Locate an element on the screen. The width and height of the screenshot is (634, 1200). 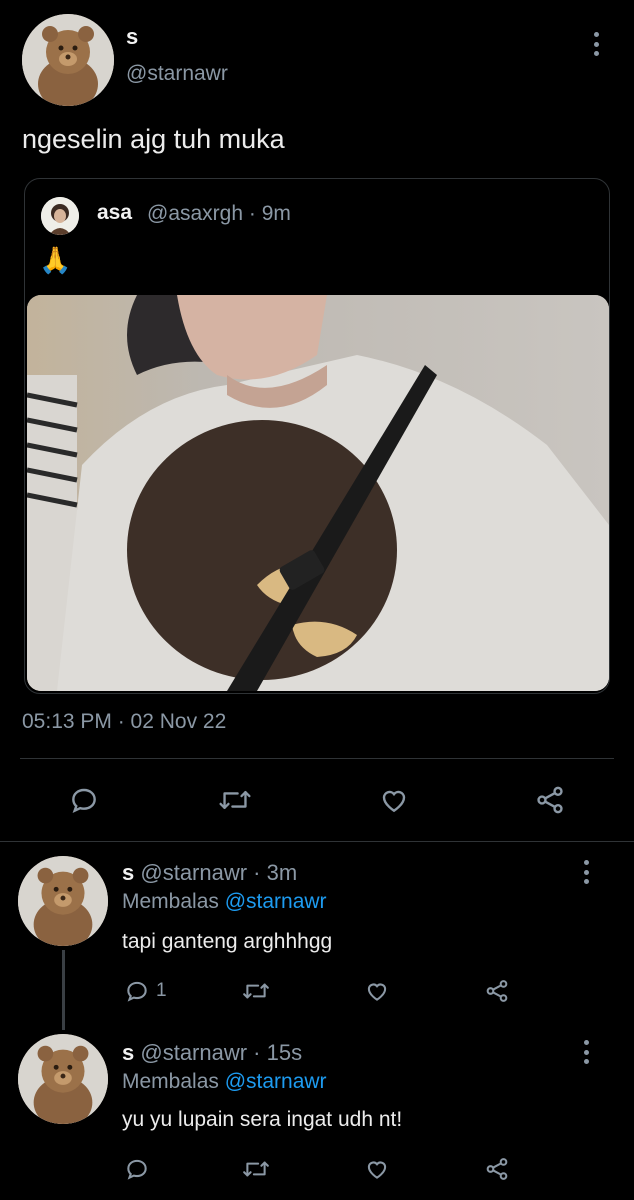
reply-handle-time: @starnawr · 15s is located at coordinates (221, 1052).